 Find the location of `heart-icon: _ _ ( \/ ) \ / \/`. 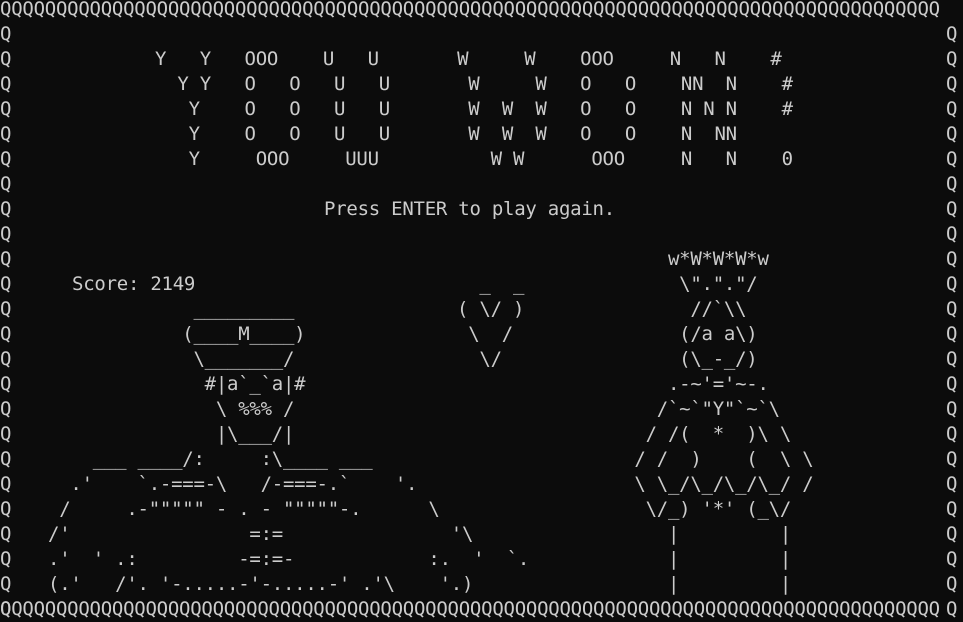

heart-icon: _ _ ( \/ ) \ / \/ is located at coordinates (491, 321).